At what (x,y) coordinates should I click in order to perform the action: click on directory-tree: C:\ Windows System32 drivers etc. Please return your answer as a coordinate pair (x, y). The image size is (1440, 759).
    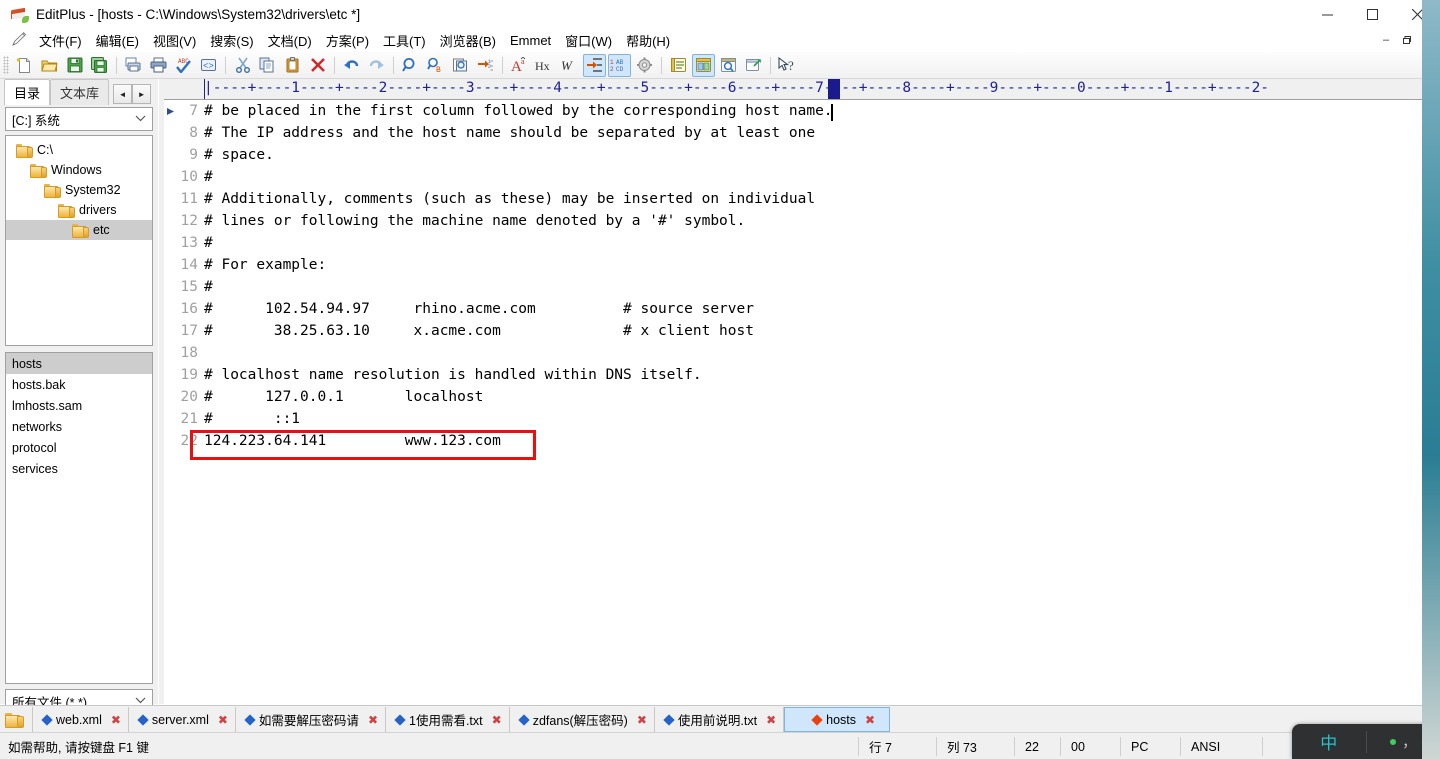
    Looking at the image, I should click on (79, 240).